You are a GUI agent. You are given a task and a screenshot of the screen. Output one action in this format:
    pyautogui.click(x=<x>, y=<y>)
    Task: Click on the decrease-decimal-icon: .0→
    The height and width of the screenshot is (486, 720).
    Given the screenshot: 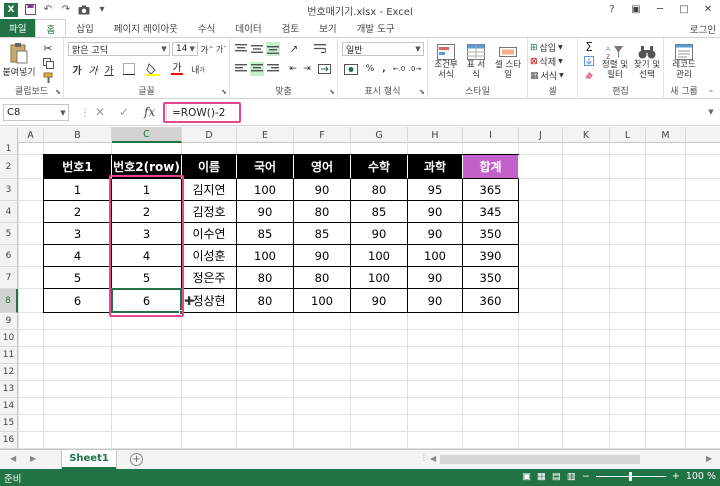 What is the action you would take?
    pyautogui.click(x=415, y=69)
    